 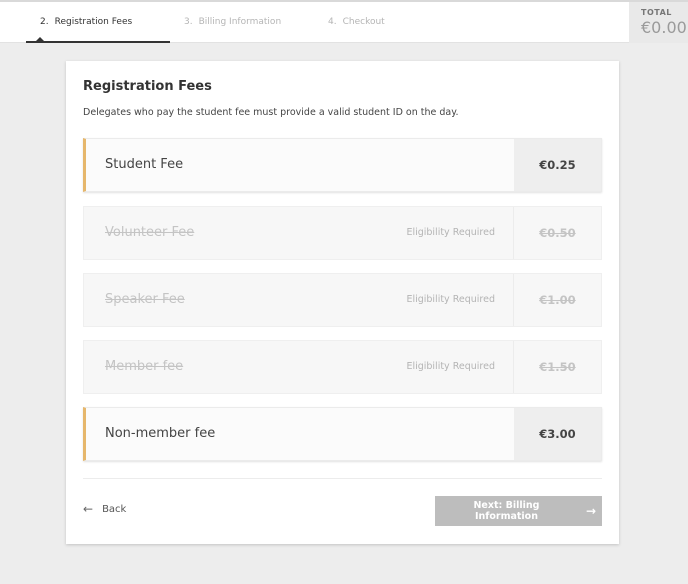 What do you see at coordinates (88, 509) in the screenshot?
I see `arrow-left-icon: ←` at bounding box center [88, 509].